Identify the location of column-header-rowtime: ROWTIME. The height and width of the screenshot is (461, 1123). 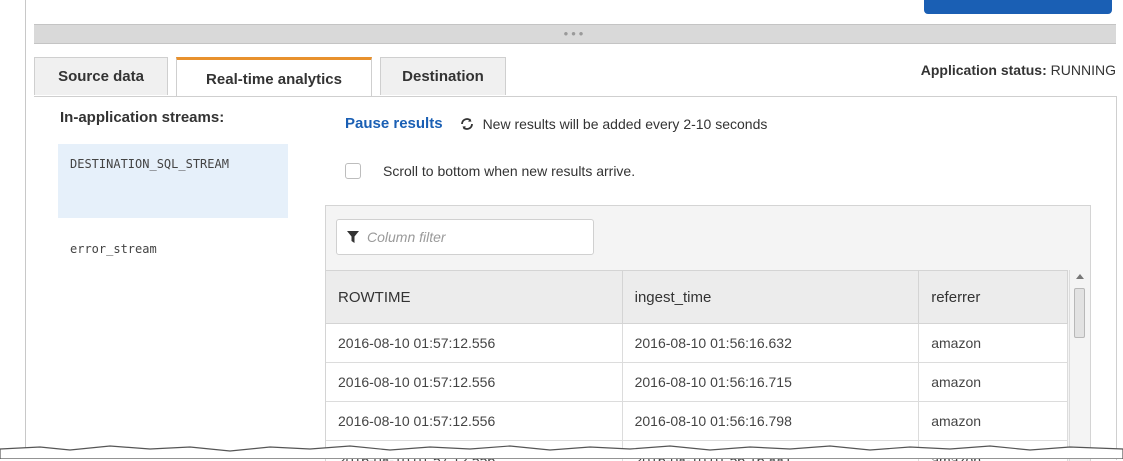
(474, 297).